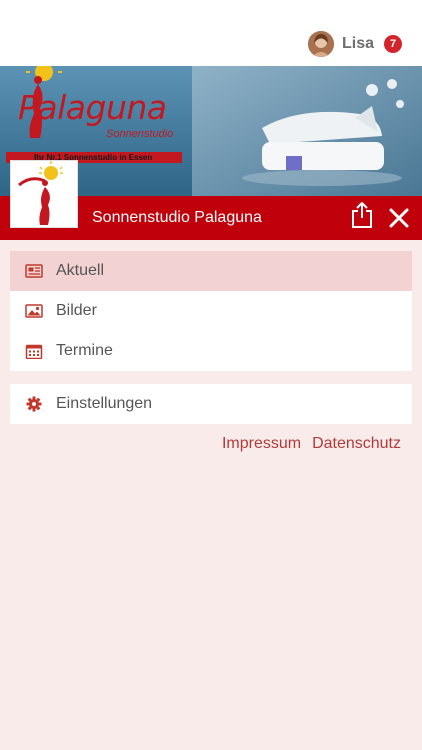 Image resolution: width=422 pixels, height=750 pixels. What do you see at coordinates (177, 217) in the screenshot?
I see `page-title: Sonnenstudio Palaguna` at bounding box center [177, 217].